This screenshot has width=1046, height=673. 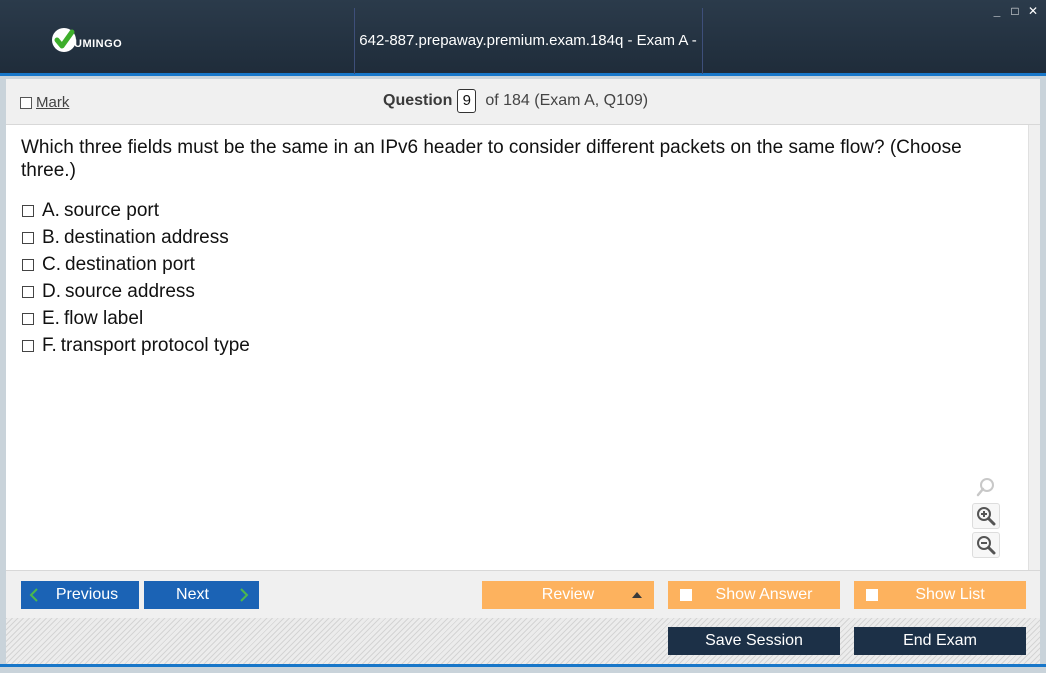 What do you see at coordinates (98, 44) in the screenshot?
I see `logo-text: UMINGO` at bounding box center [98, 44].